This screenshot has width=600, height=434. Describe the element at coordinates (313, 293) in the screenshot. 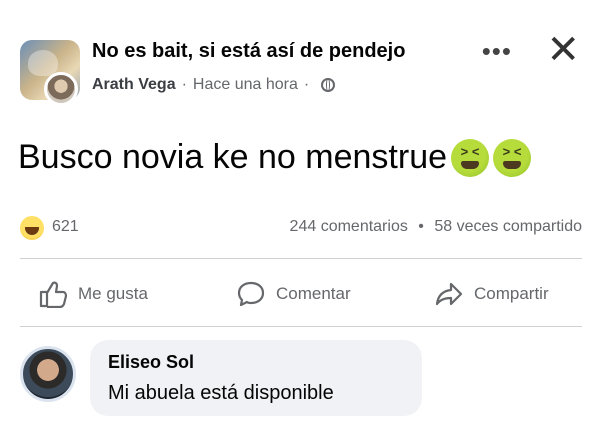

I see `comment-label: Comentar` at that location.